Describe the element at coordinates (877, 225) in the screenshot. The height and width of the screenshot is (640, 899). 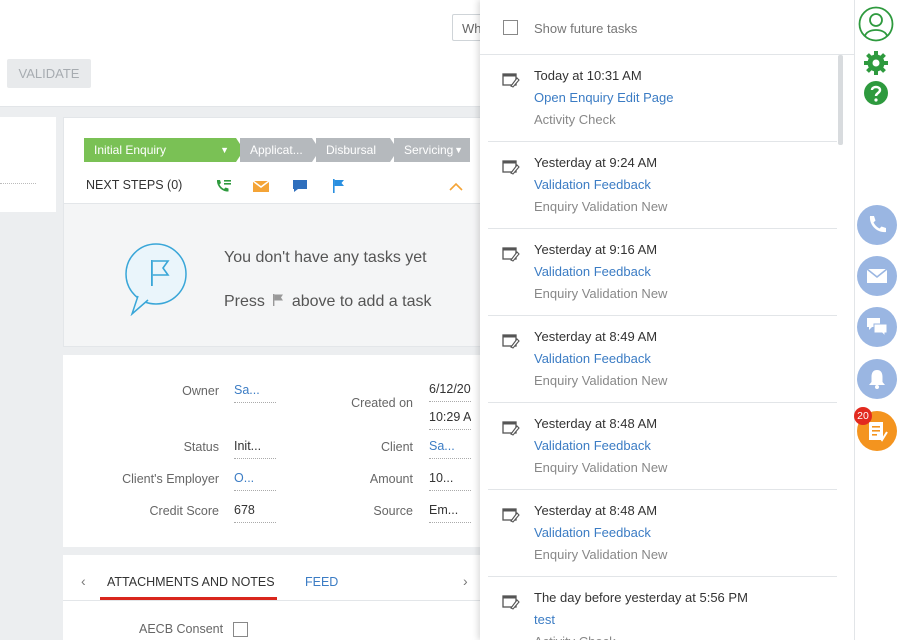
I see `phone-button` at that location.